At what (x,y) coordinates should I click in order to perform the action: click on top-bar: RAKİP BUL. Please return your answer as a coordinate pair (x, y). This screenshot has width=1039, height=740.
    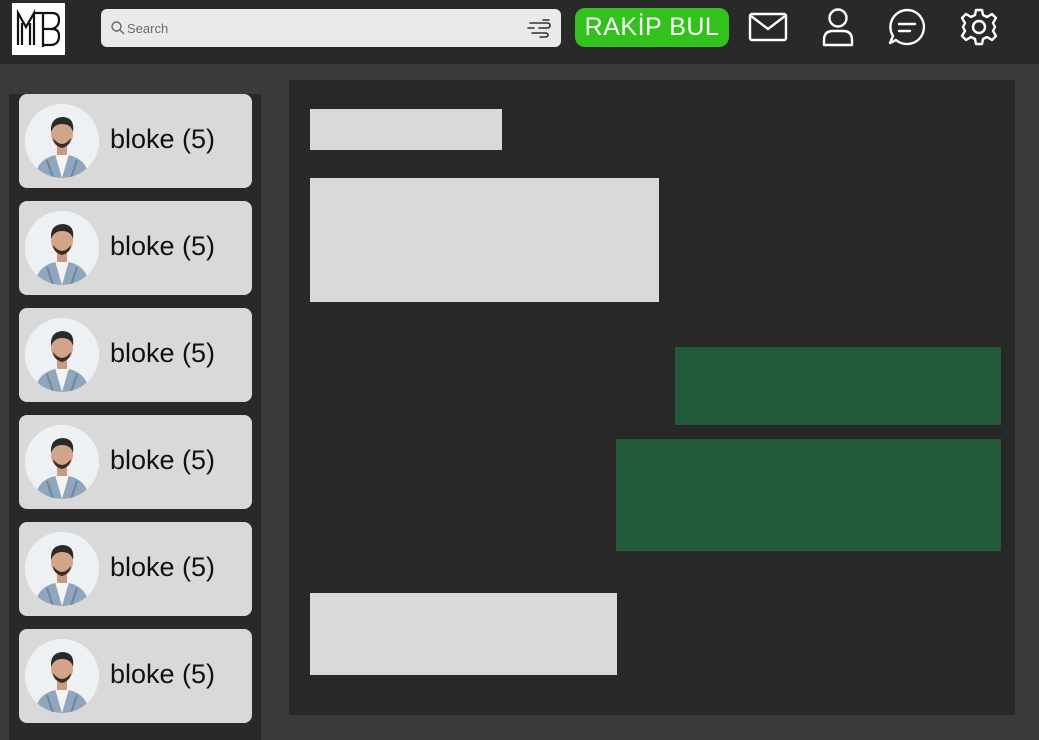
    Looking at the image, I should click on (519, 32).